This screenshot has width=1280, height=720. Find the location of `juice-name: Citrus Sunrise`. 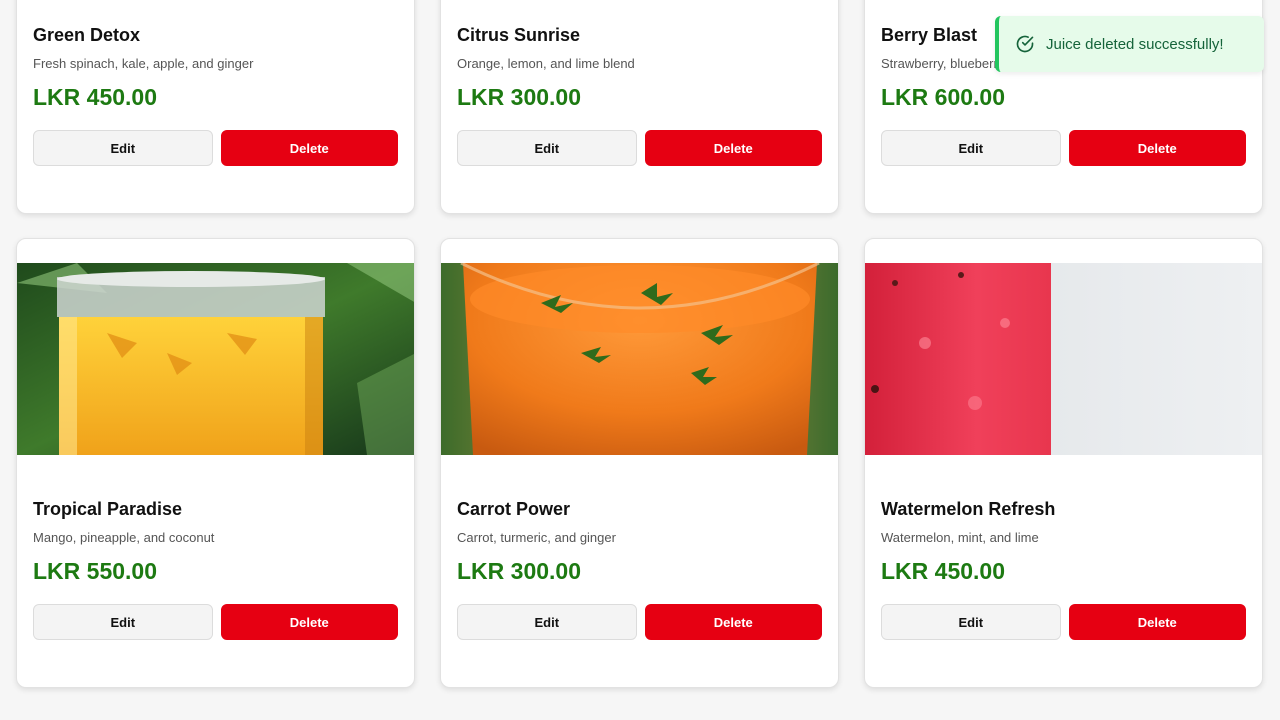

juice-name: Citrus Sunrise is located at coordinates (519, 35).